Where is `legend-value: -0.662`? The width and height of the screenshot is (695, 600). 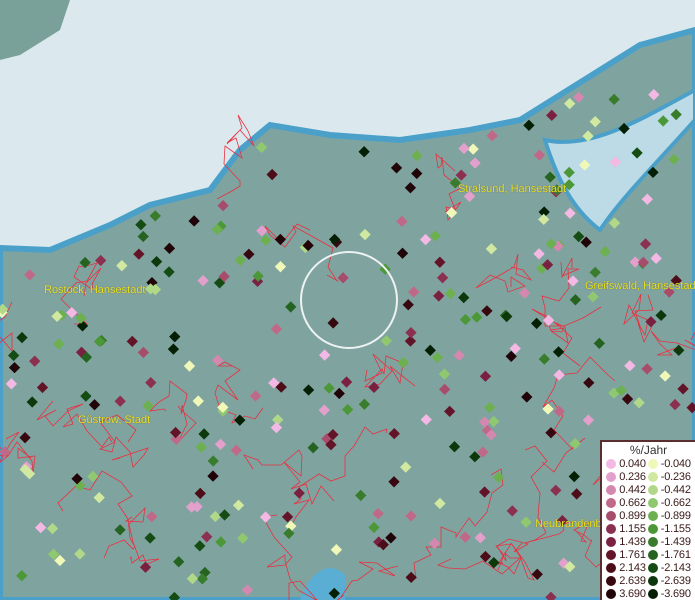
legend-value: -0.662 is located at coordinates (675, 502).